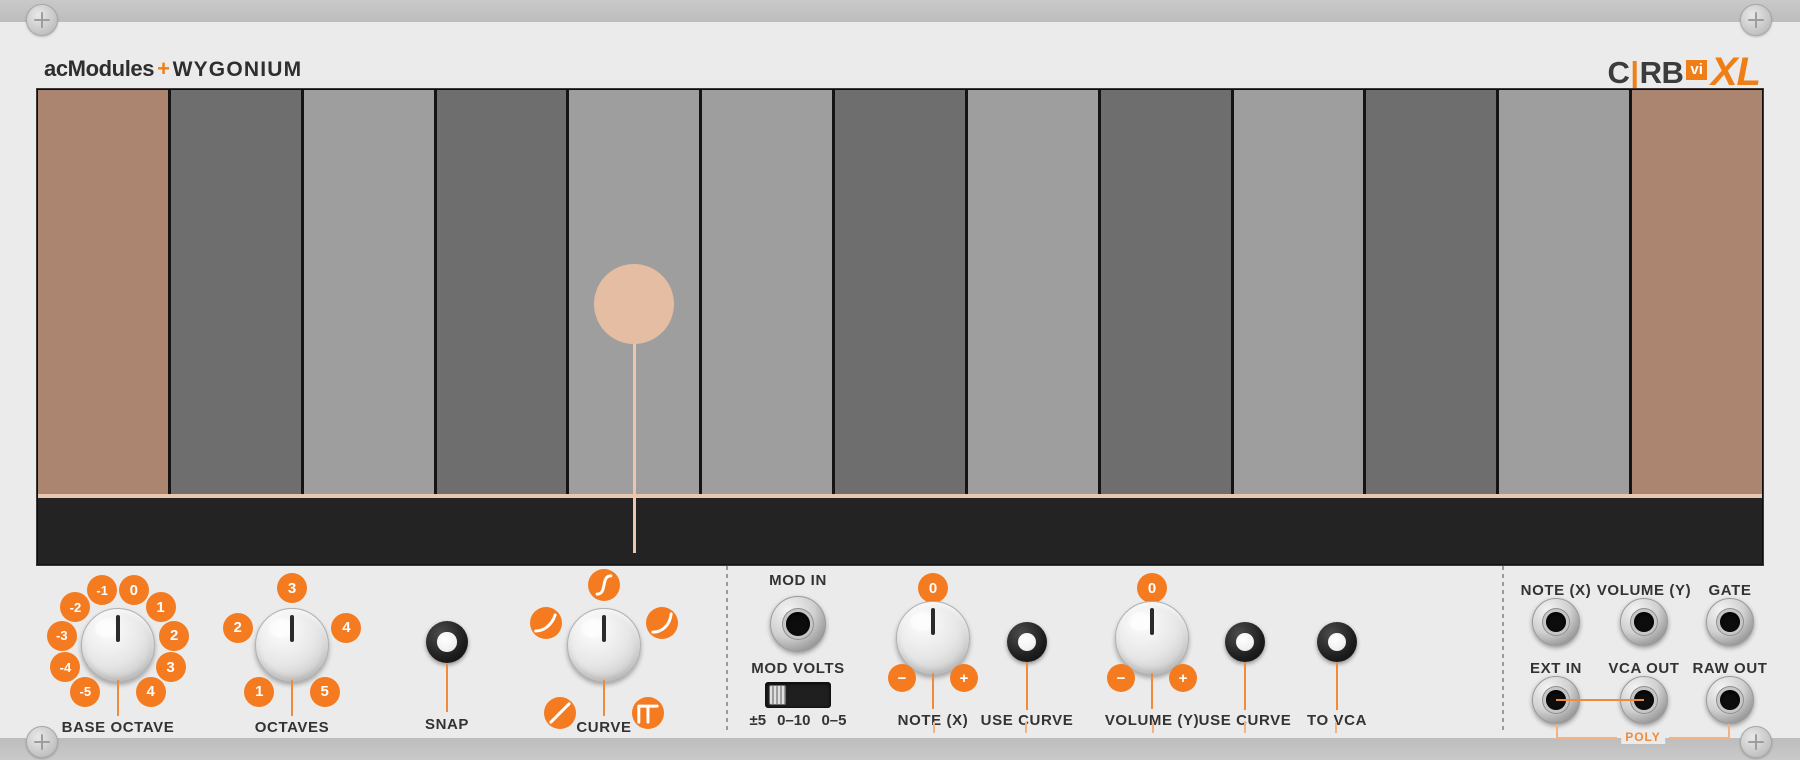 The height and width of the screenshot is (760, 1800). What do you see at coordinates (259, 691) in the screenshot?
I see `octaves-tick-1: 1` at bounding box center [259, 691].